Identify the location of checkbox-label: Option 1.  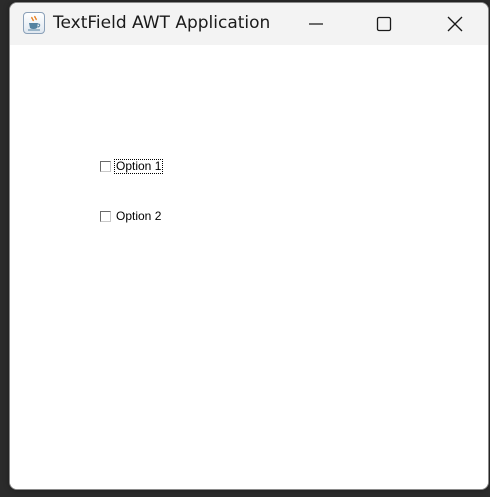
(138, 166).